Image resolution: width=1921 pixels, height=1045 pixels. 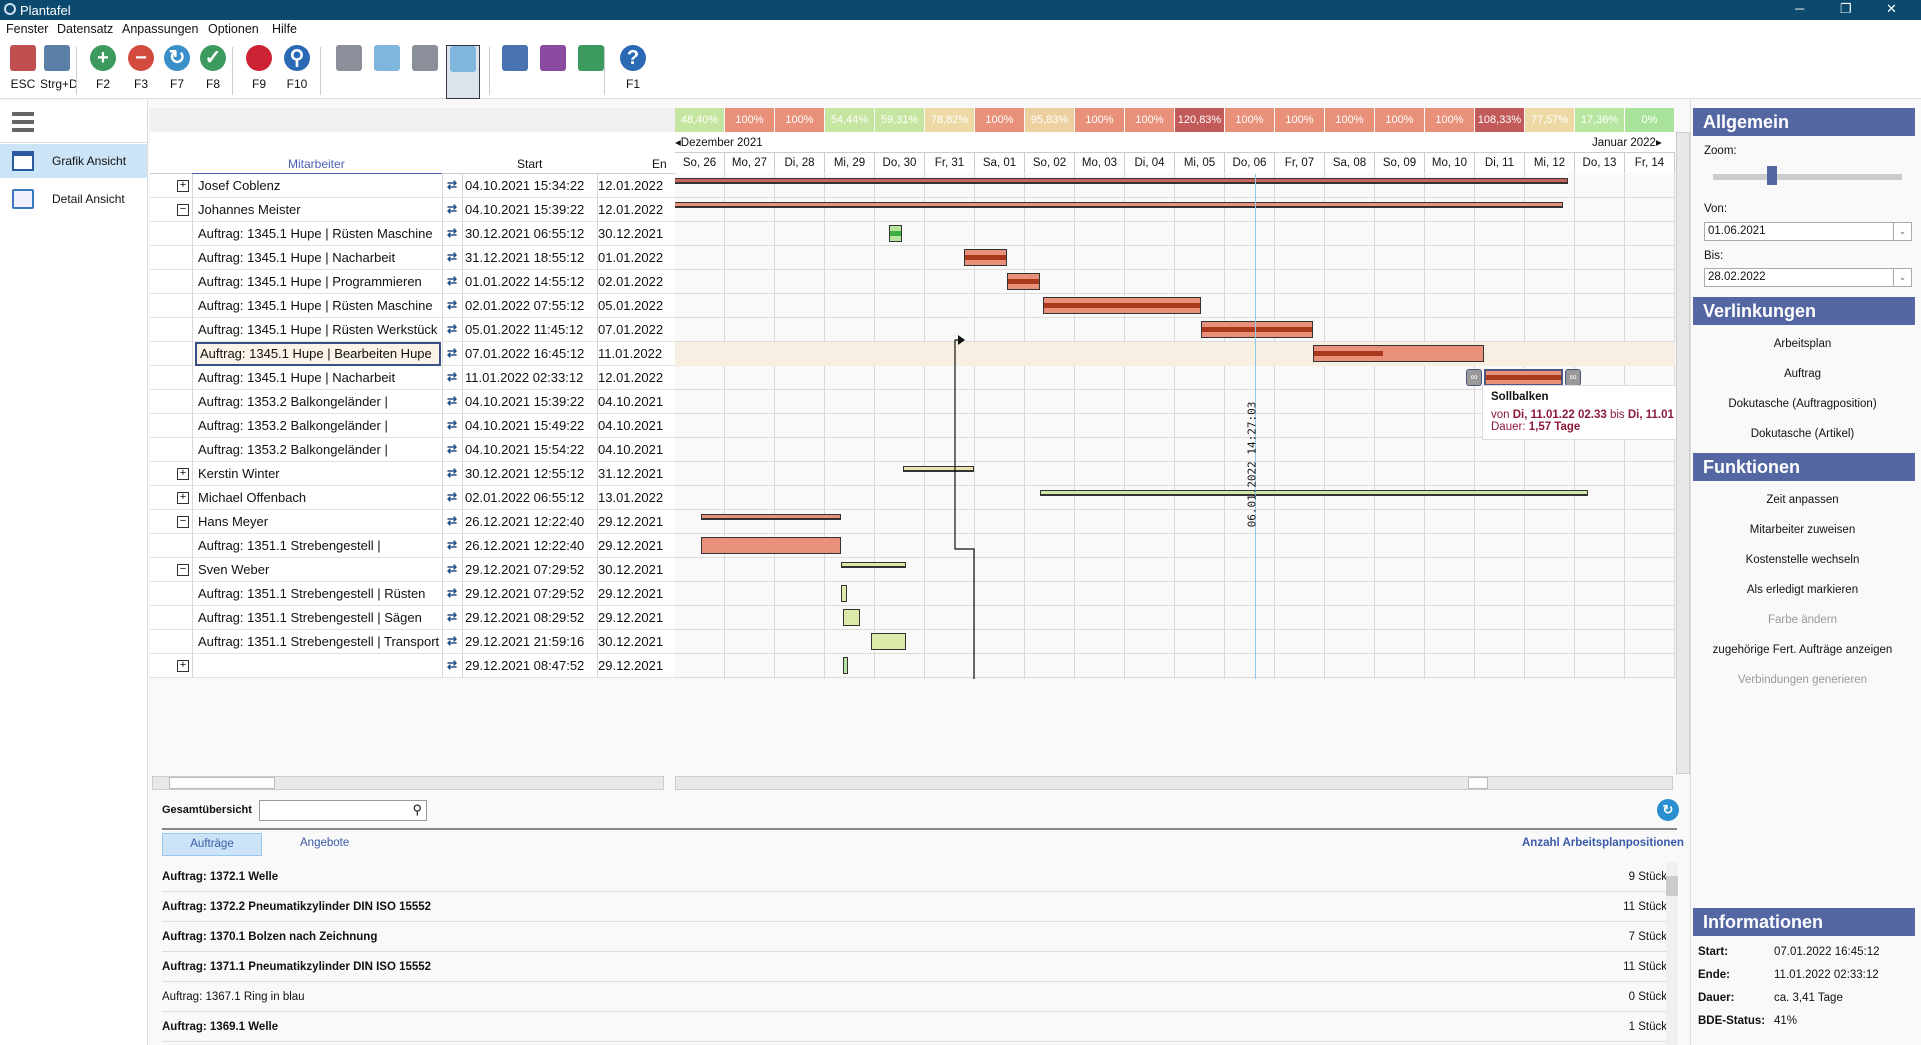 I want to click on day-header: Di, 04, so click(x=1150, y=163).